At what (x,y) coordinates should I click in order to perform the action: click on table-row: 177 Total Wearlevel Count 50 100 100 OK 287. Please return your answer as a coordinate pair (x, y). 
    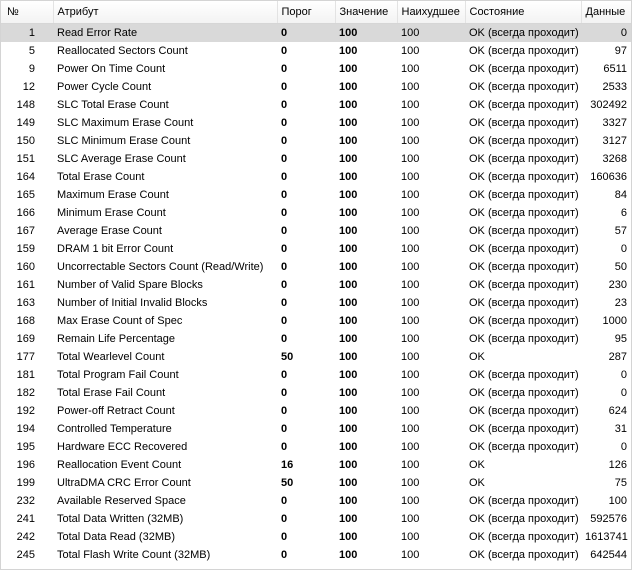
    Looking at the image, I should click on (316, 357).